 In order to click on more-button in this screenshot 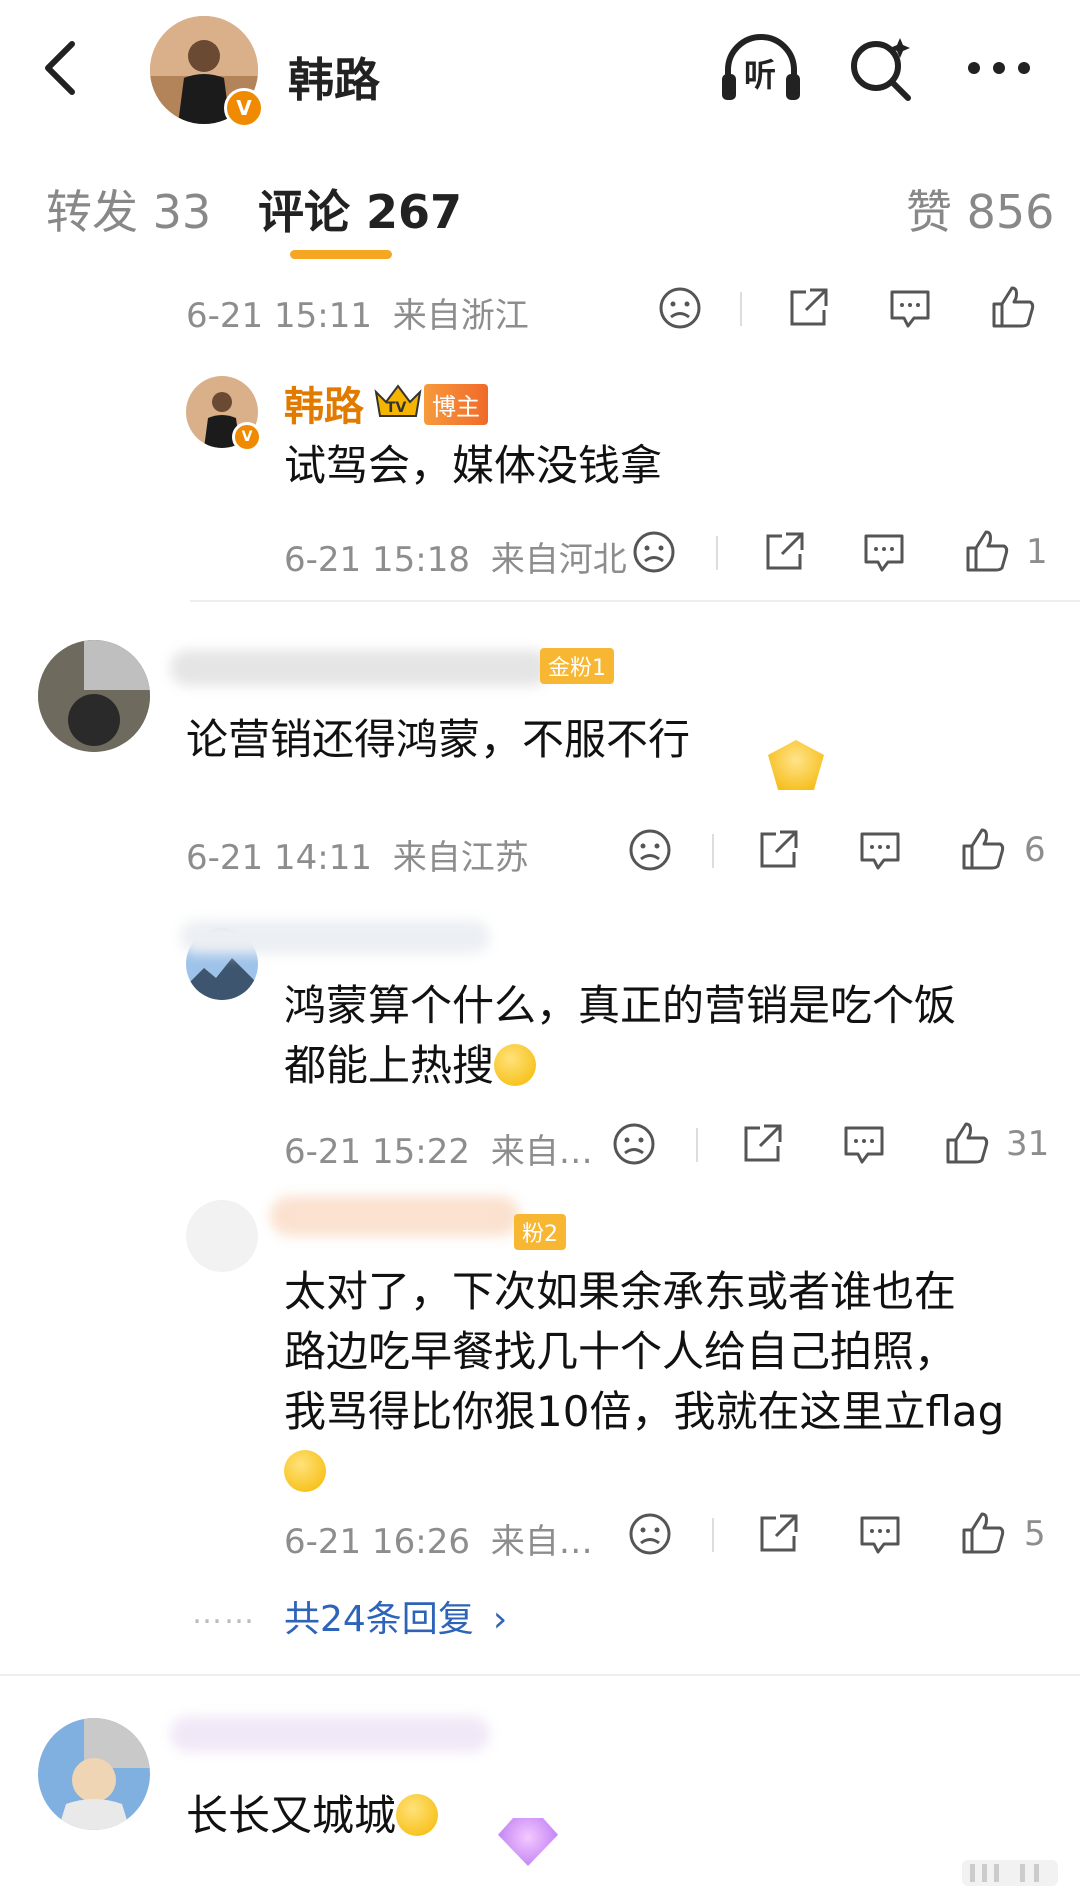, I will do `click(999, 70)`.